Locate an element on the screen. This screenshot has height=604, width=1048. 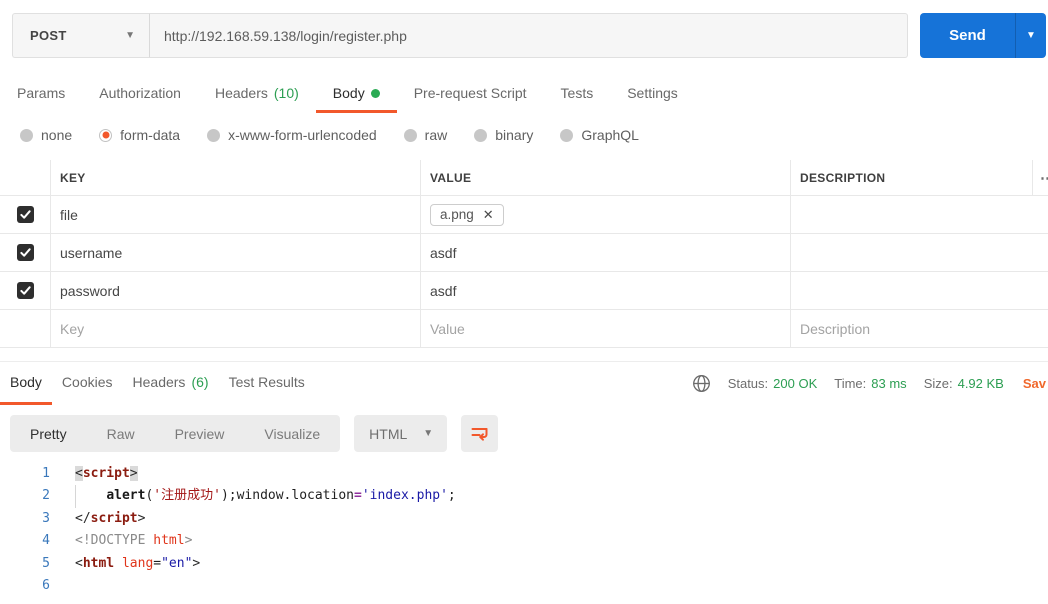
code-token: > is located at coordinates (188, 541).